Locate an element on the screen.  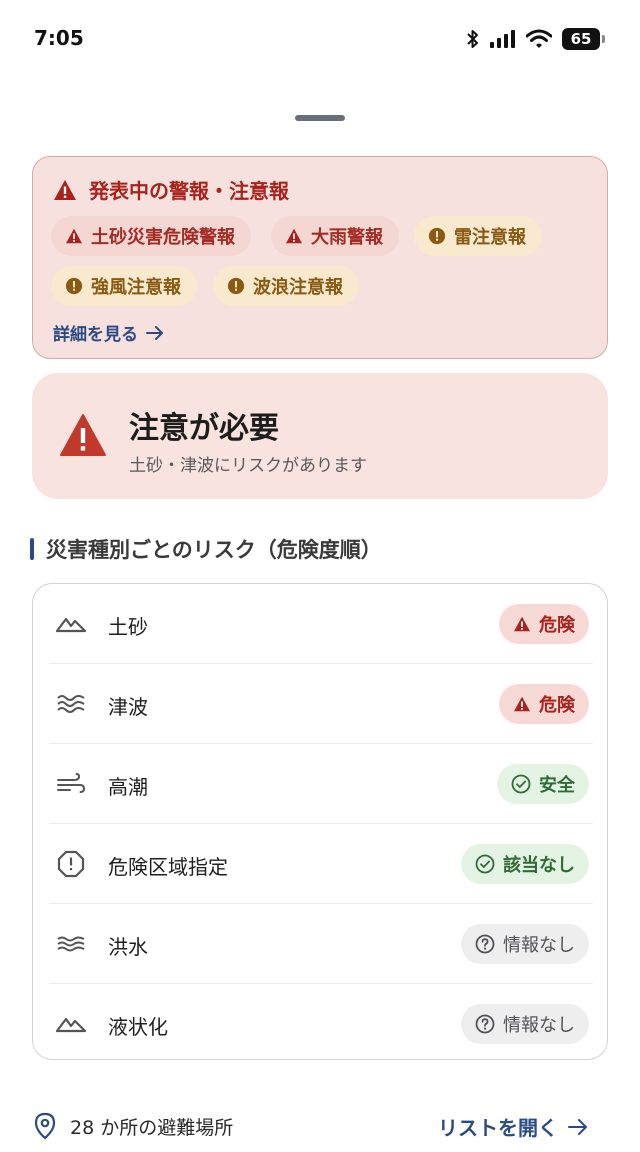
details-link: 詳細を見る is located at coordinates (108, 332).